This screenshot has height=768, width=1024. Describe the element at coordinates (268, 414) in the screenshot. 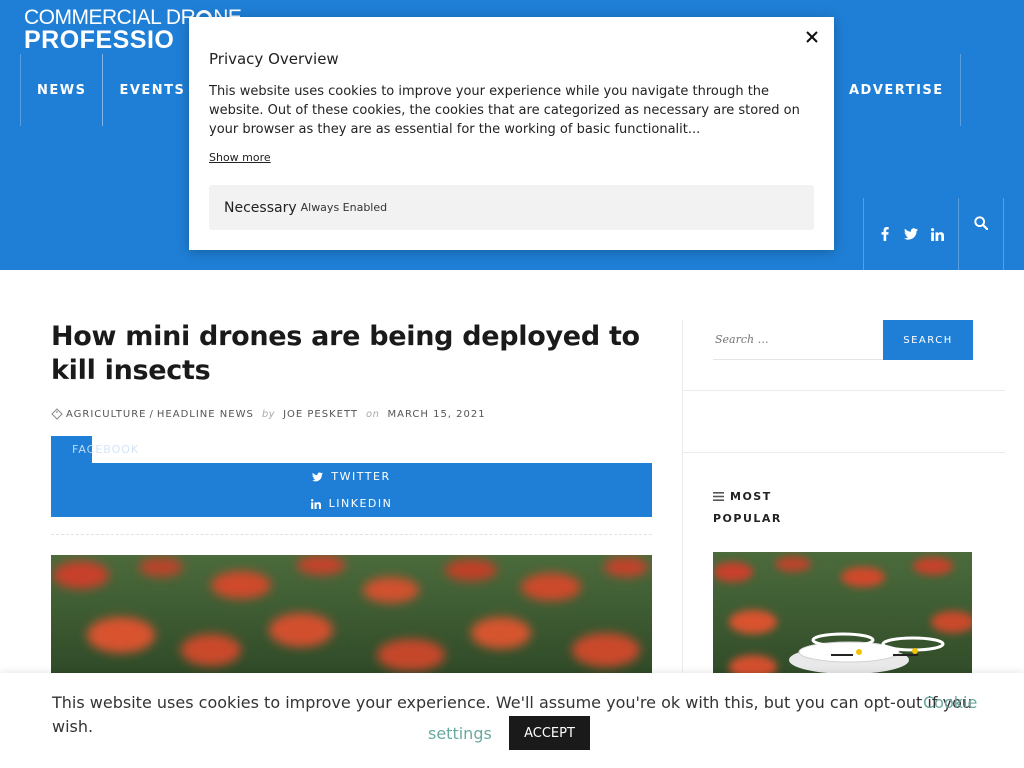

I see `by-label: by` at that location.